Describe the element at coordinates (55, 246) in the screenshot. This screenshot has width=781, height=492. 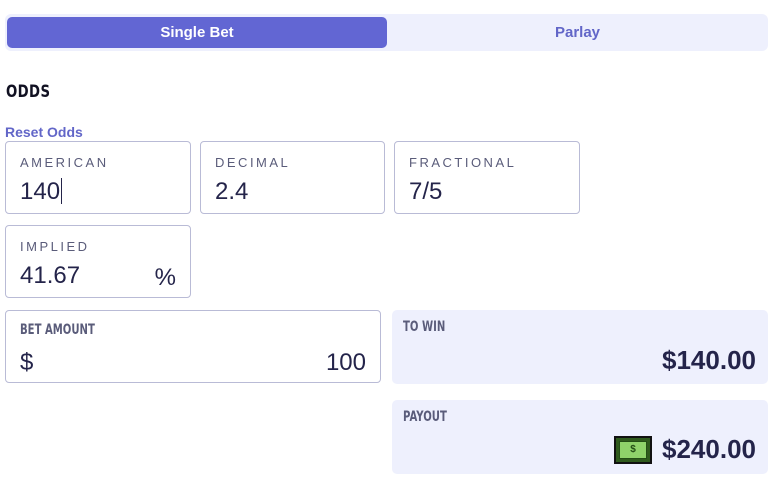
I see `implied-label: IMPLIED` at that location.